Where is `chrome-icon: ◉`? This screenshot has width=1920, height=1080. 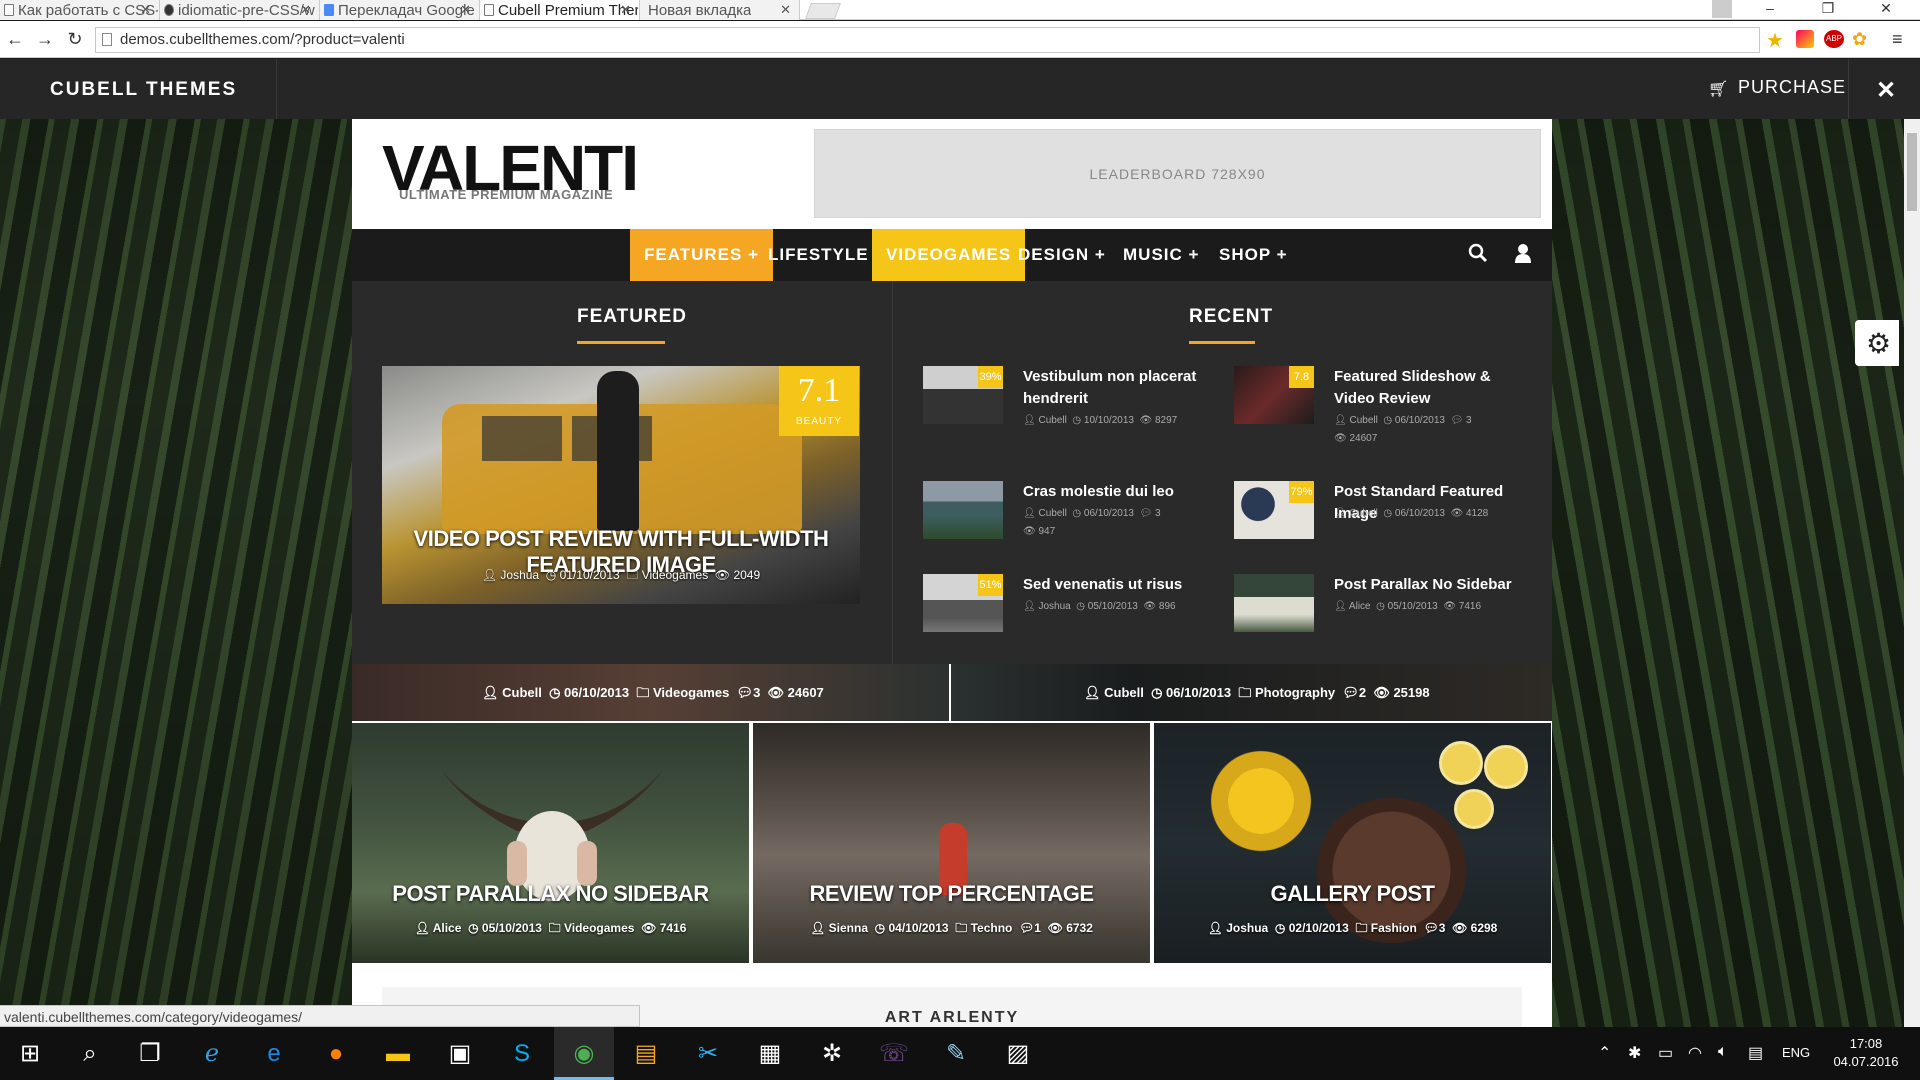
chrome-icon: ◉ is located at coordinates (584, 1053).